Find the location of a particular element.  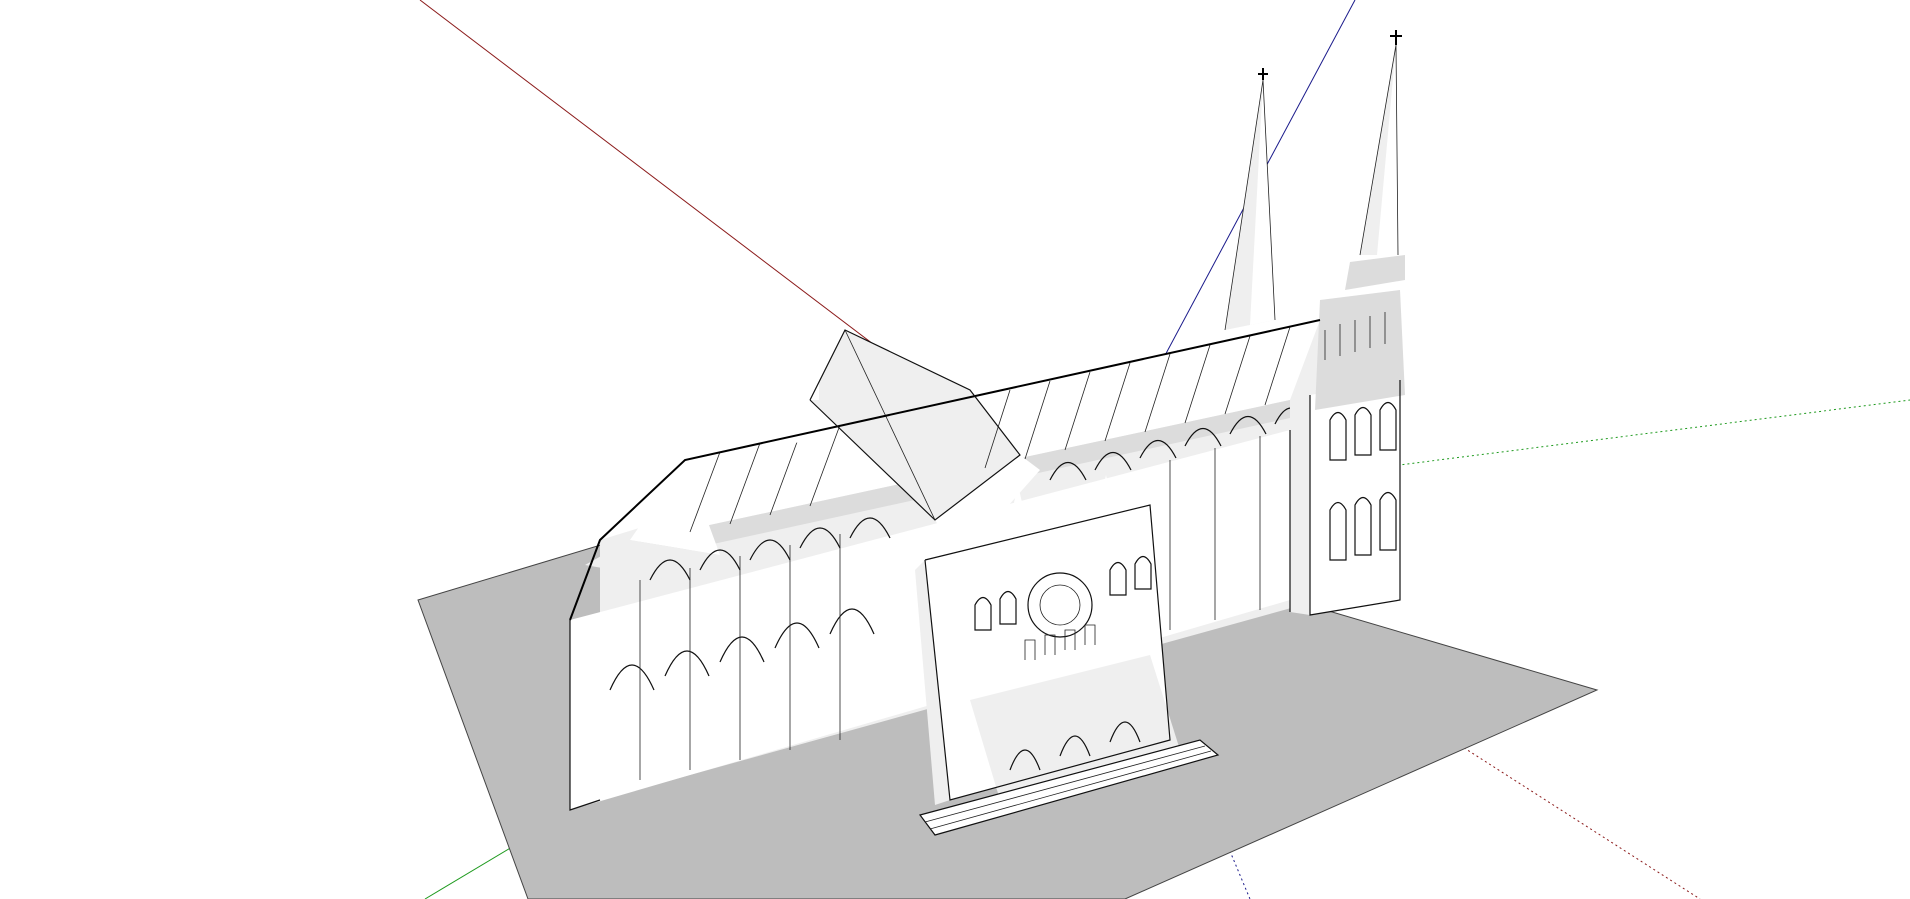

west-tower-side is located at coordinates (1300, 505).